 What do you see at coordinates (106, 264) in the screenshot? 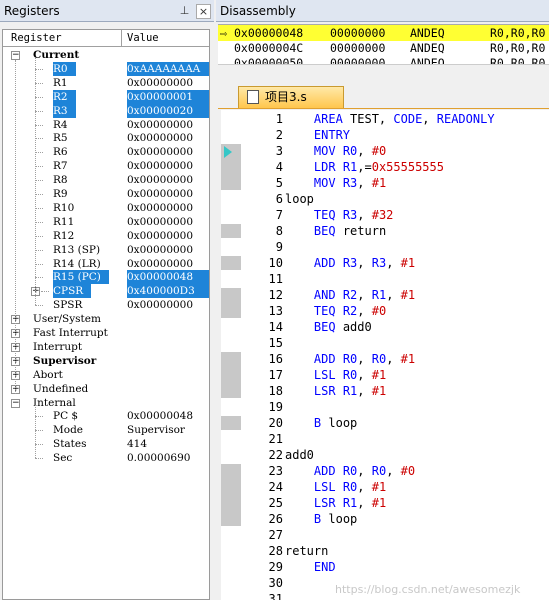
I see `register-row: R14 (LR) 0x00000000` at bounding box center [106, 264].